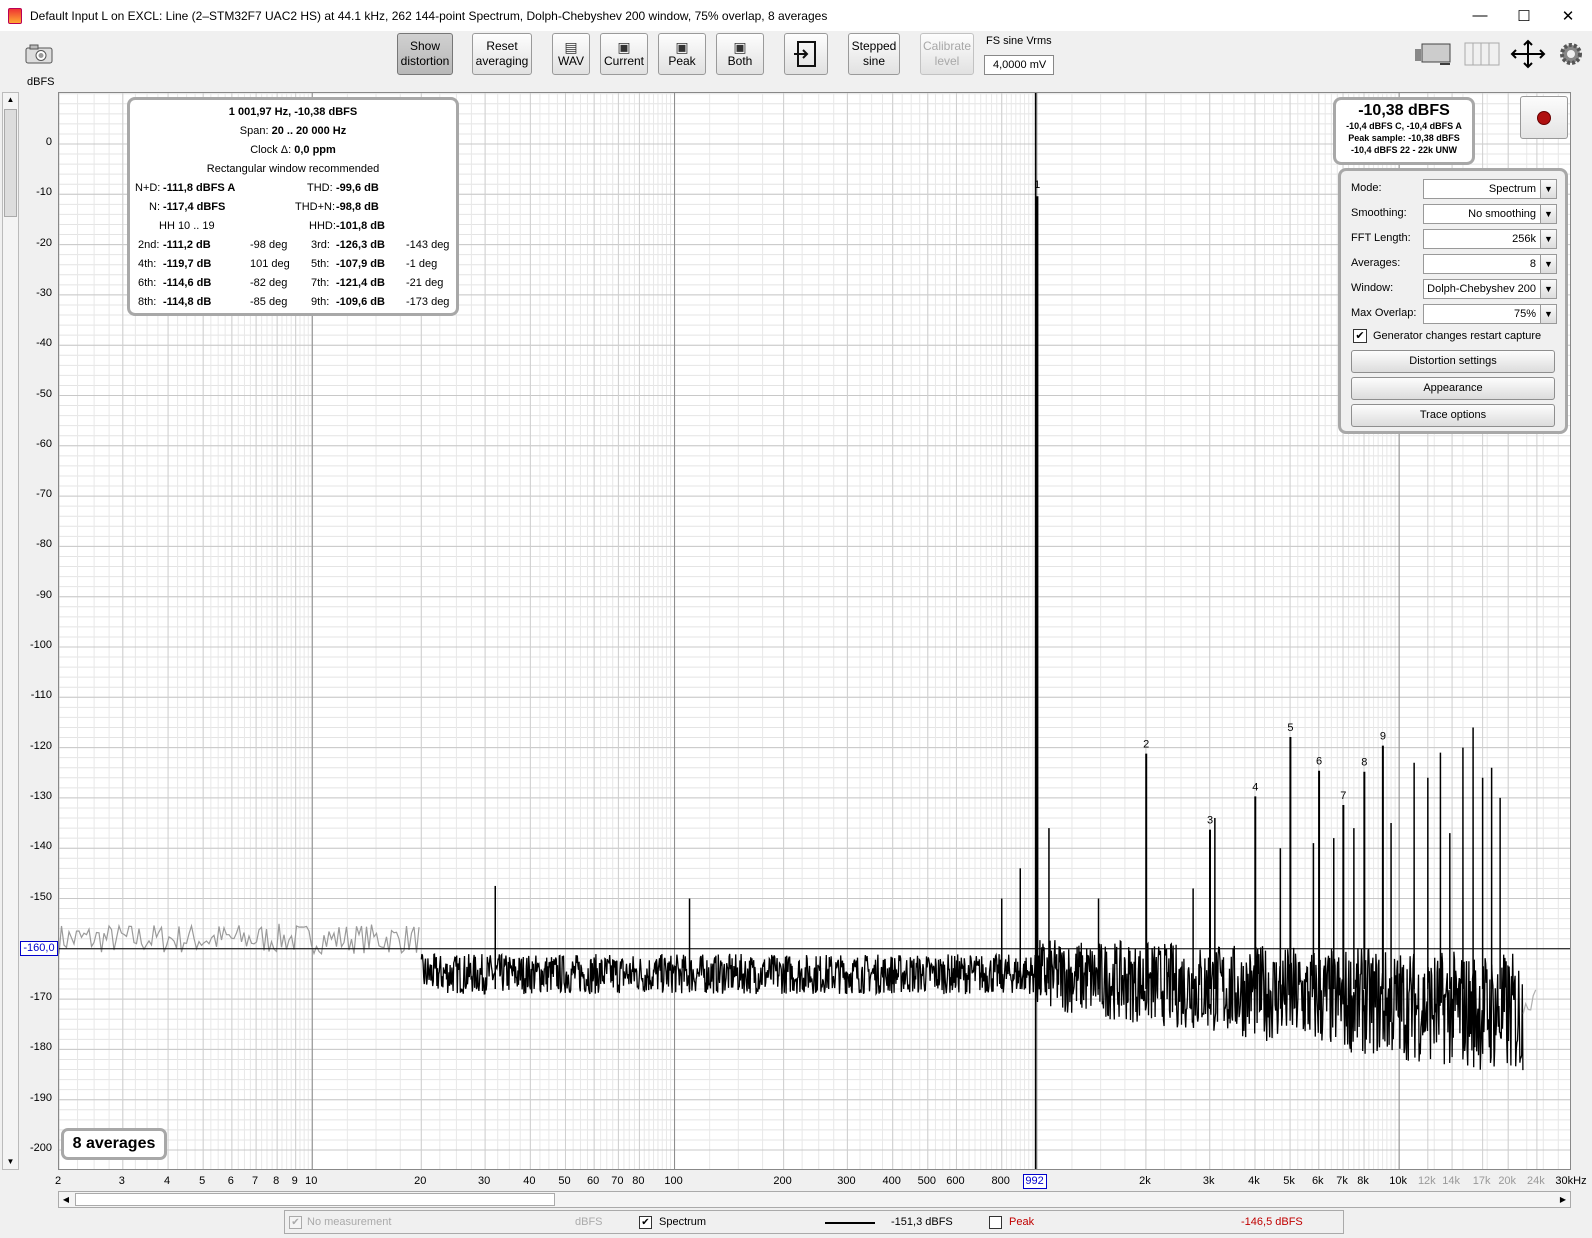  What do you see at coordinates (1482, 54) in the screenshot?
I see `columns-icon` at bounding box center [1482, 54].